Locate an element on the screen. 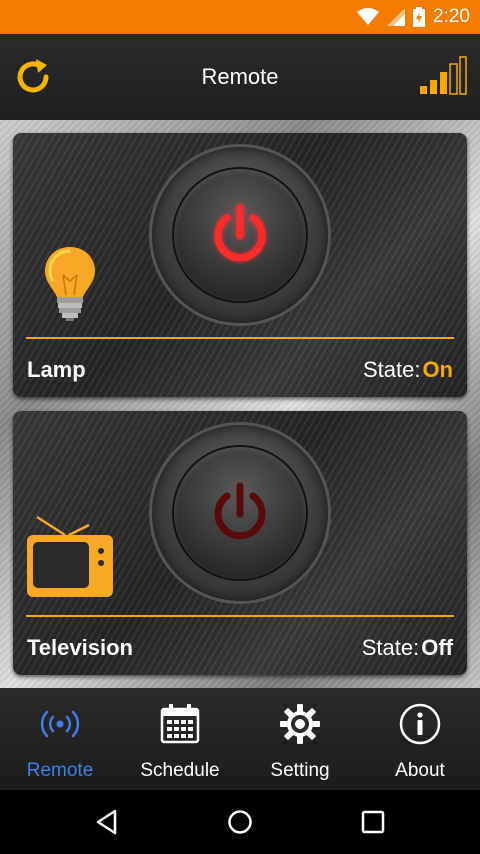 The width and height of the screenshot is (480, 854). nav-item-about: About is located at coordinates (420, 739).